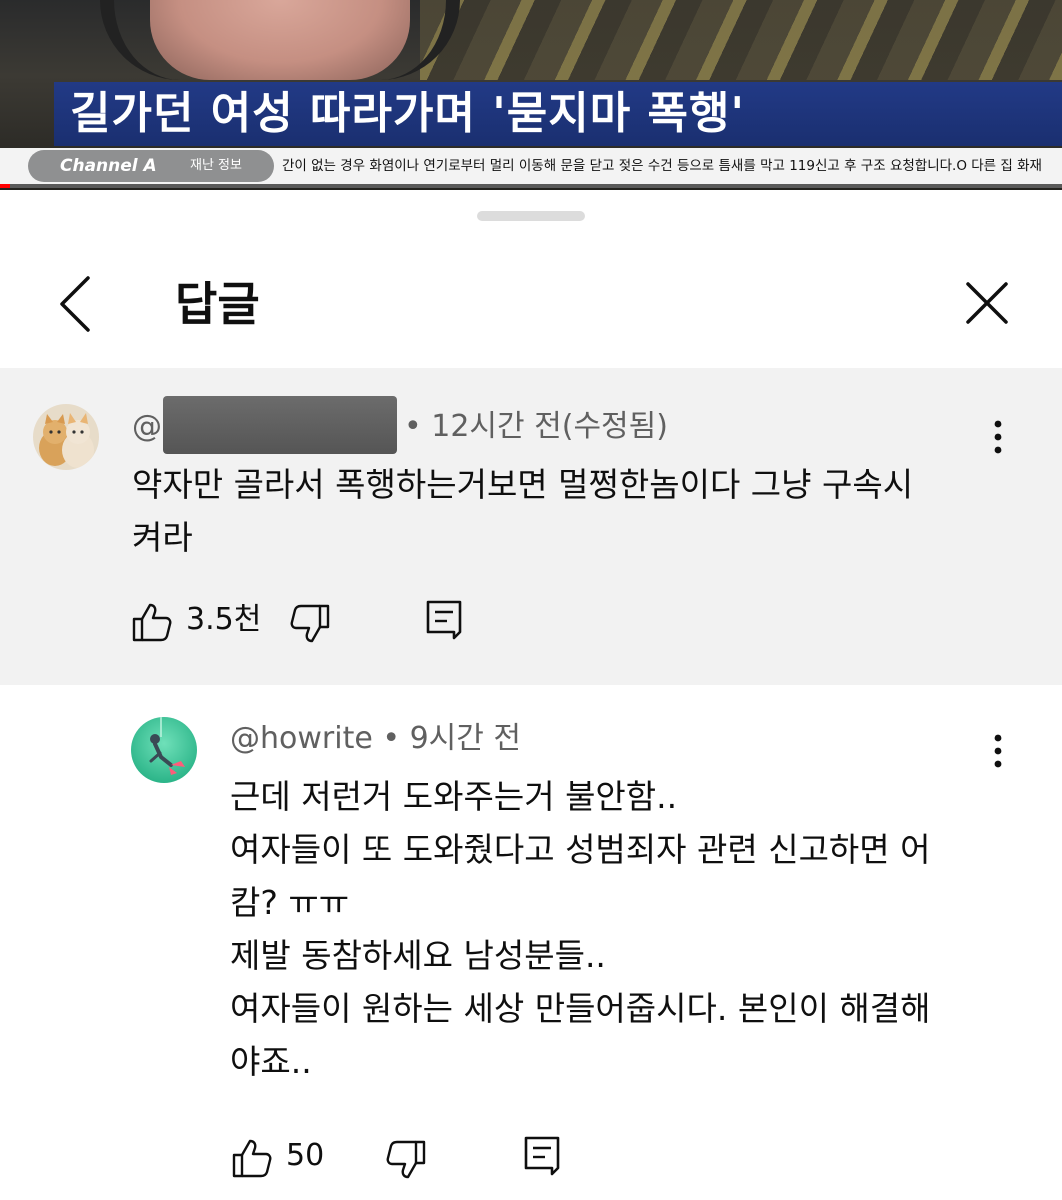 The image size is (1062, 1200). What do you see at coordinates (580, 1008) in the screenshot?
I see `reply-line: 여자들이 원하는 세상 만들어줍시다. 본인이 해결해` at bounding box center [580, 1008].